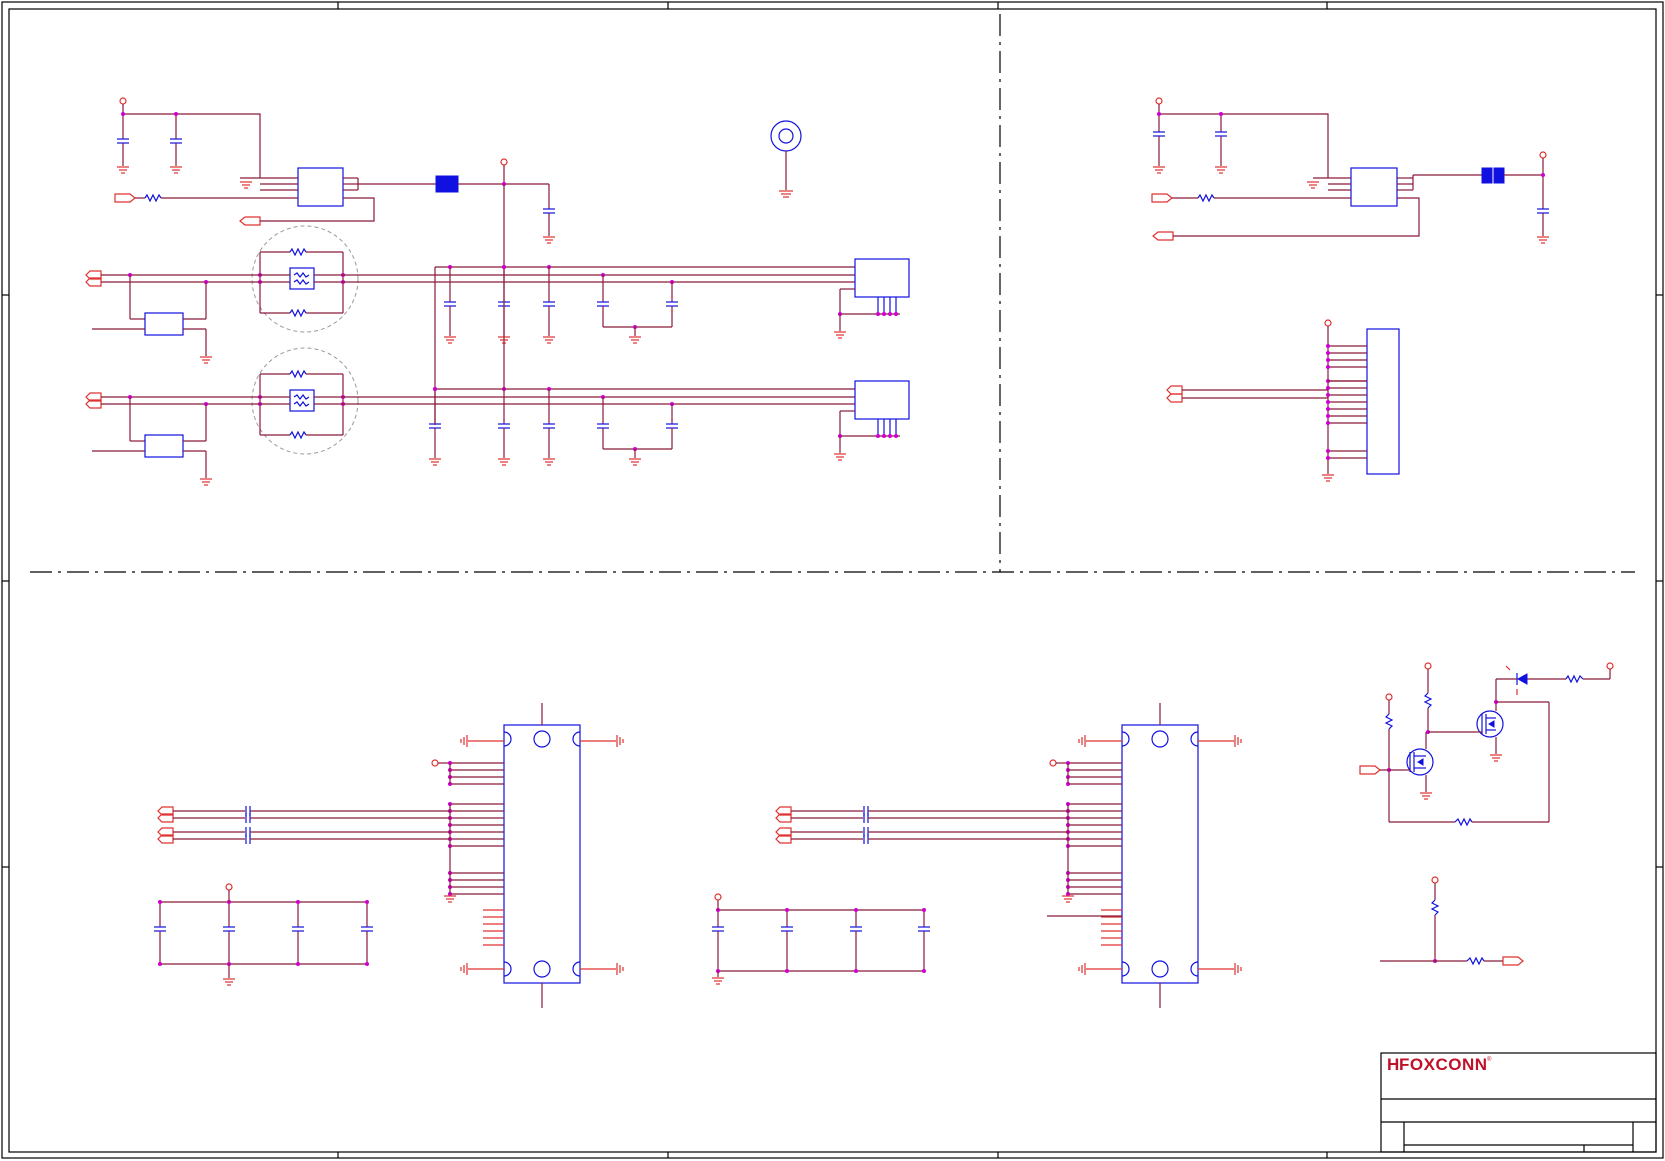  What do you see at coordinates (1486, 814) in the screenshot?
I see `led-driver-block` at bounding box center [1486, 814].